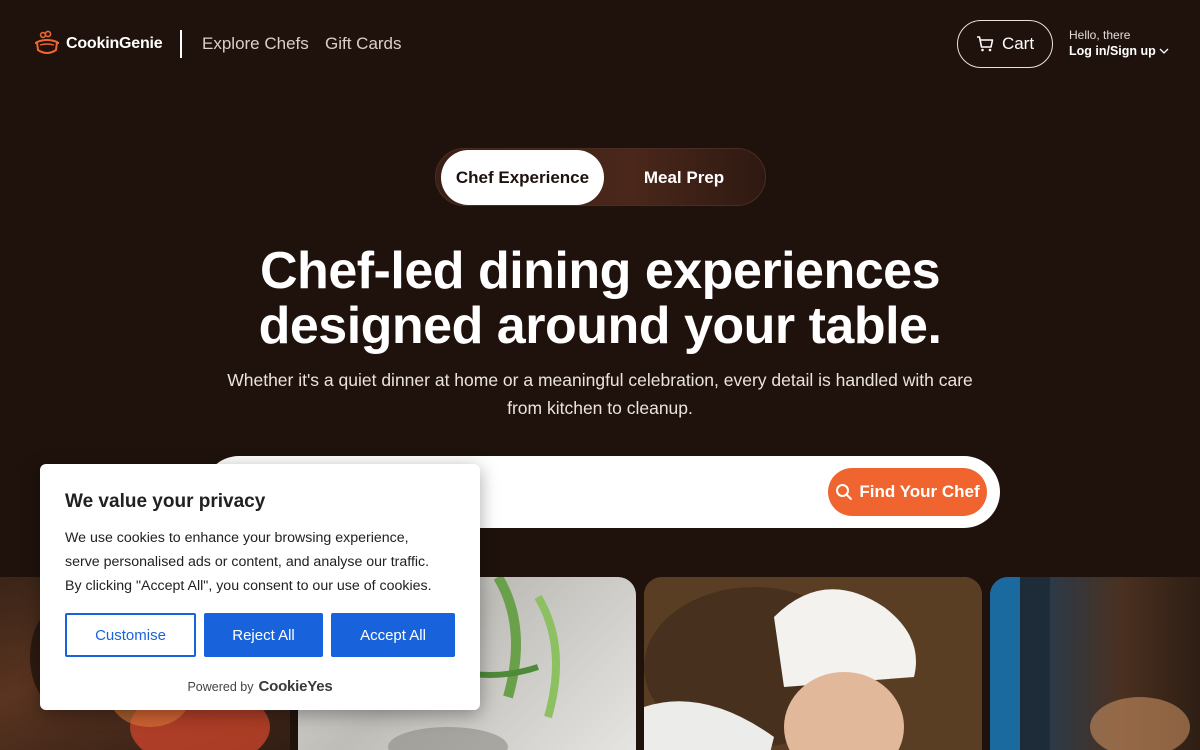  Describe the element at coordinates (47, 42) in the screenshot. I see `logo-icon` at that location.